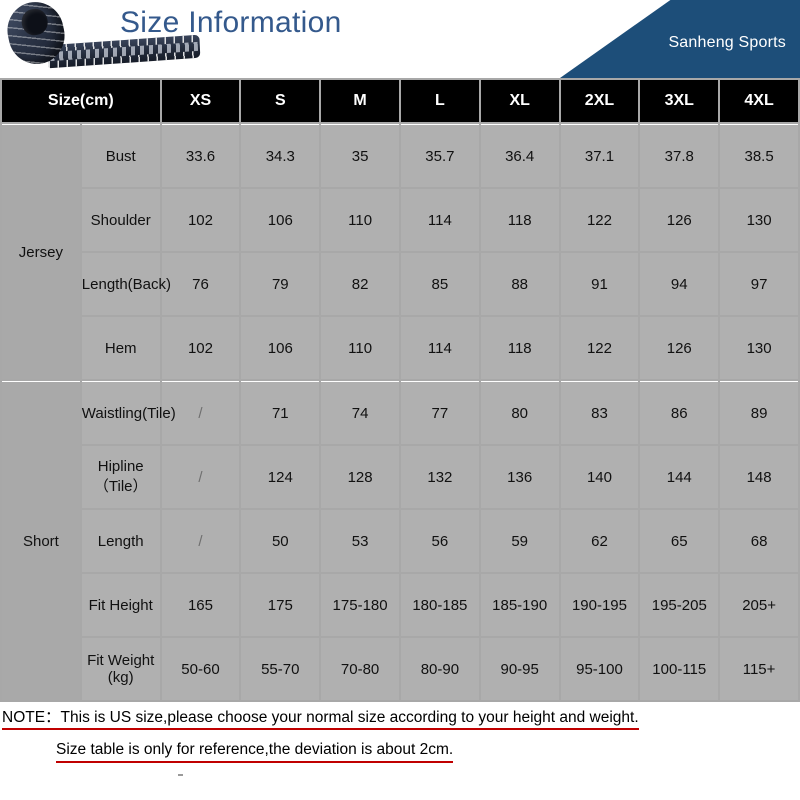  I want to click on measurement-cell: 91, so click(599, 284).